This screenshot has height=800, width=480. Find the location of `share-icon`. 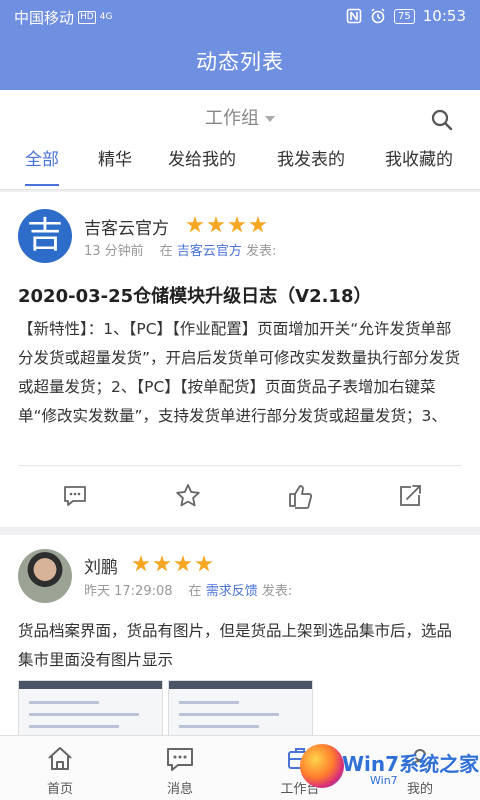

share-icon is located at coordinates (410, 496).